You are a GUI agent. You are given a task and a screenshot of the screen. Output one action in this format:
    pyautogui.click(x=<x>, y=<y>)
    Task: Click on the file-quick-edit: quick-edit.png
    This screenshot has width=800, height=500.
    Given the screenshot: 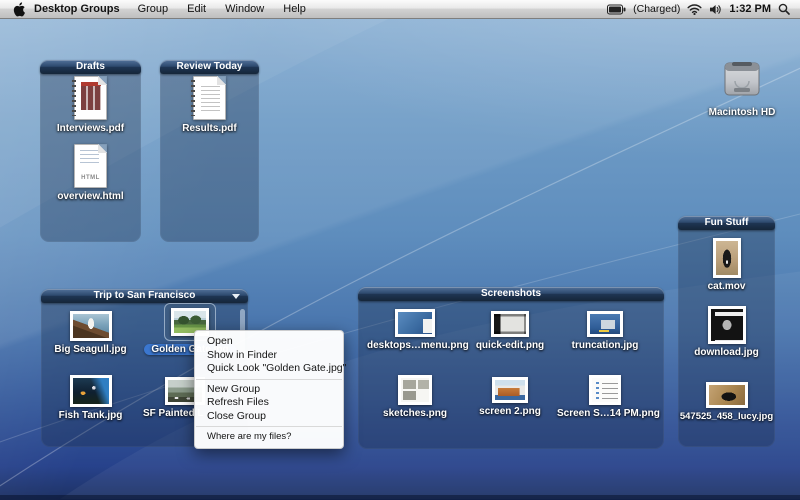 What is the action you would take?
    pyautogui.click(x=510, y=331)
    